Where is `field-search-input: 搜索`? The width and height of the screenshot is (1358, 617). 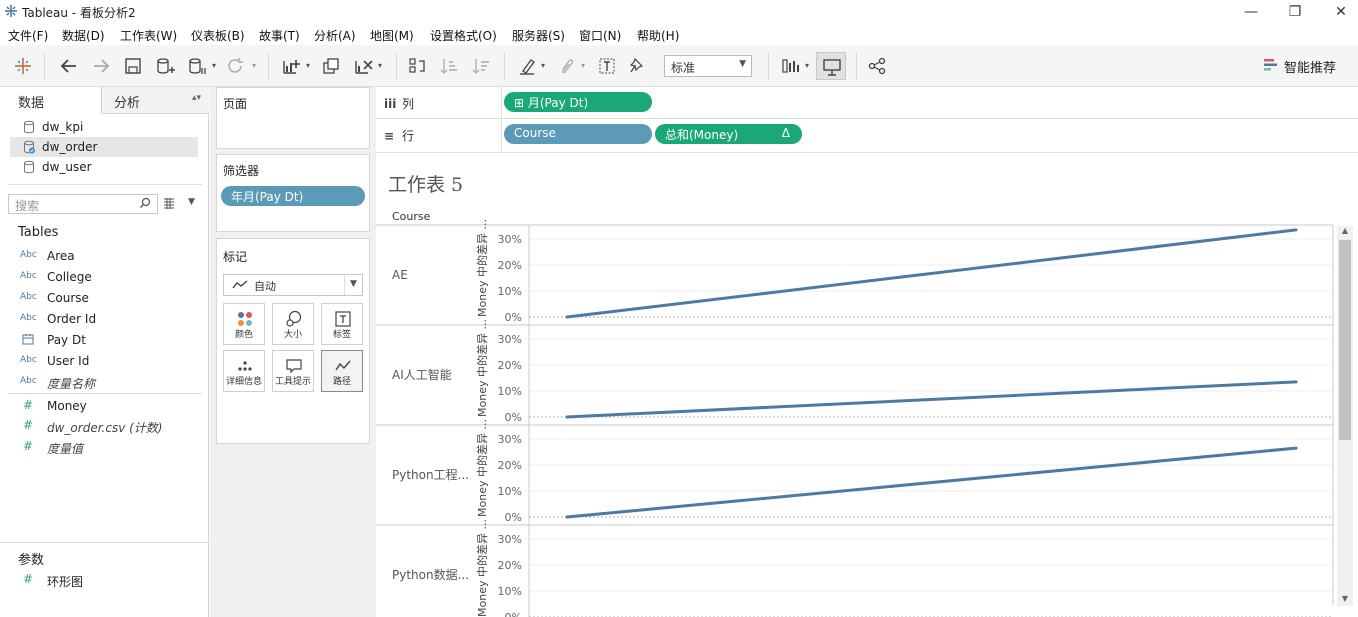
field-search-input: 搜索 is located at coordinates (83, 204).